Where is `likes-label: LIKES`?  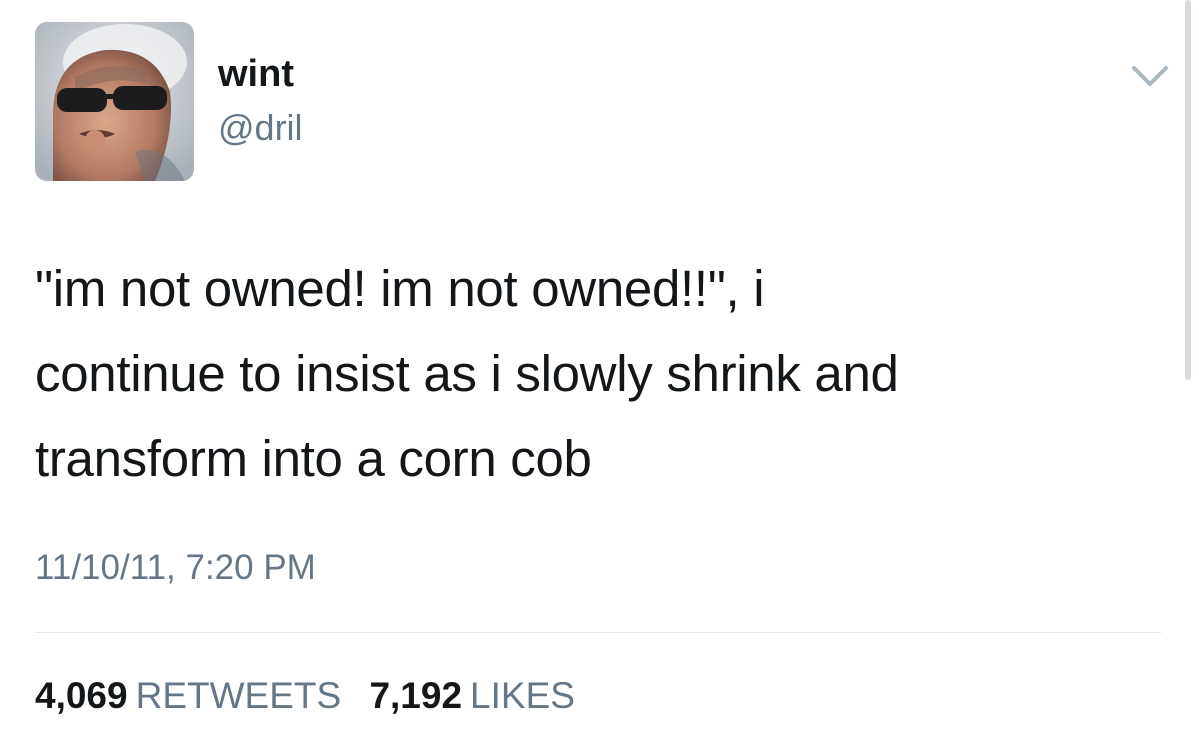
likes-label: LIKES is located at coordinates (522, 695).